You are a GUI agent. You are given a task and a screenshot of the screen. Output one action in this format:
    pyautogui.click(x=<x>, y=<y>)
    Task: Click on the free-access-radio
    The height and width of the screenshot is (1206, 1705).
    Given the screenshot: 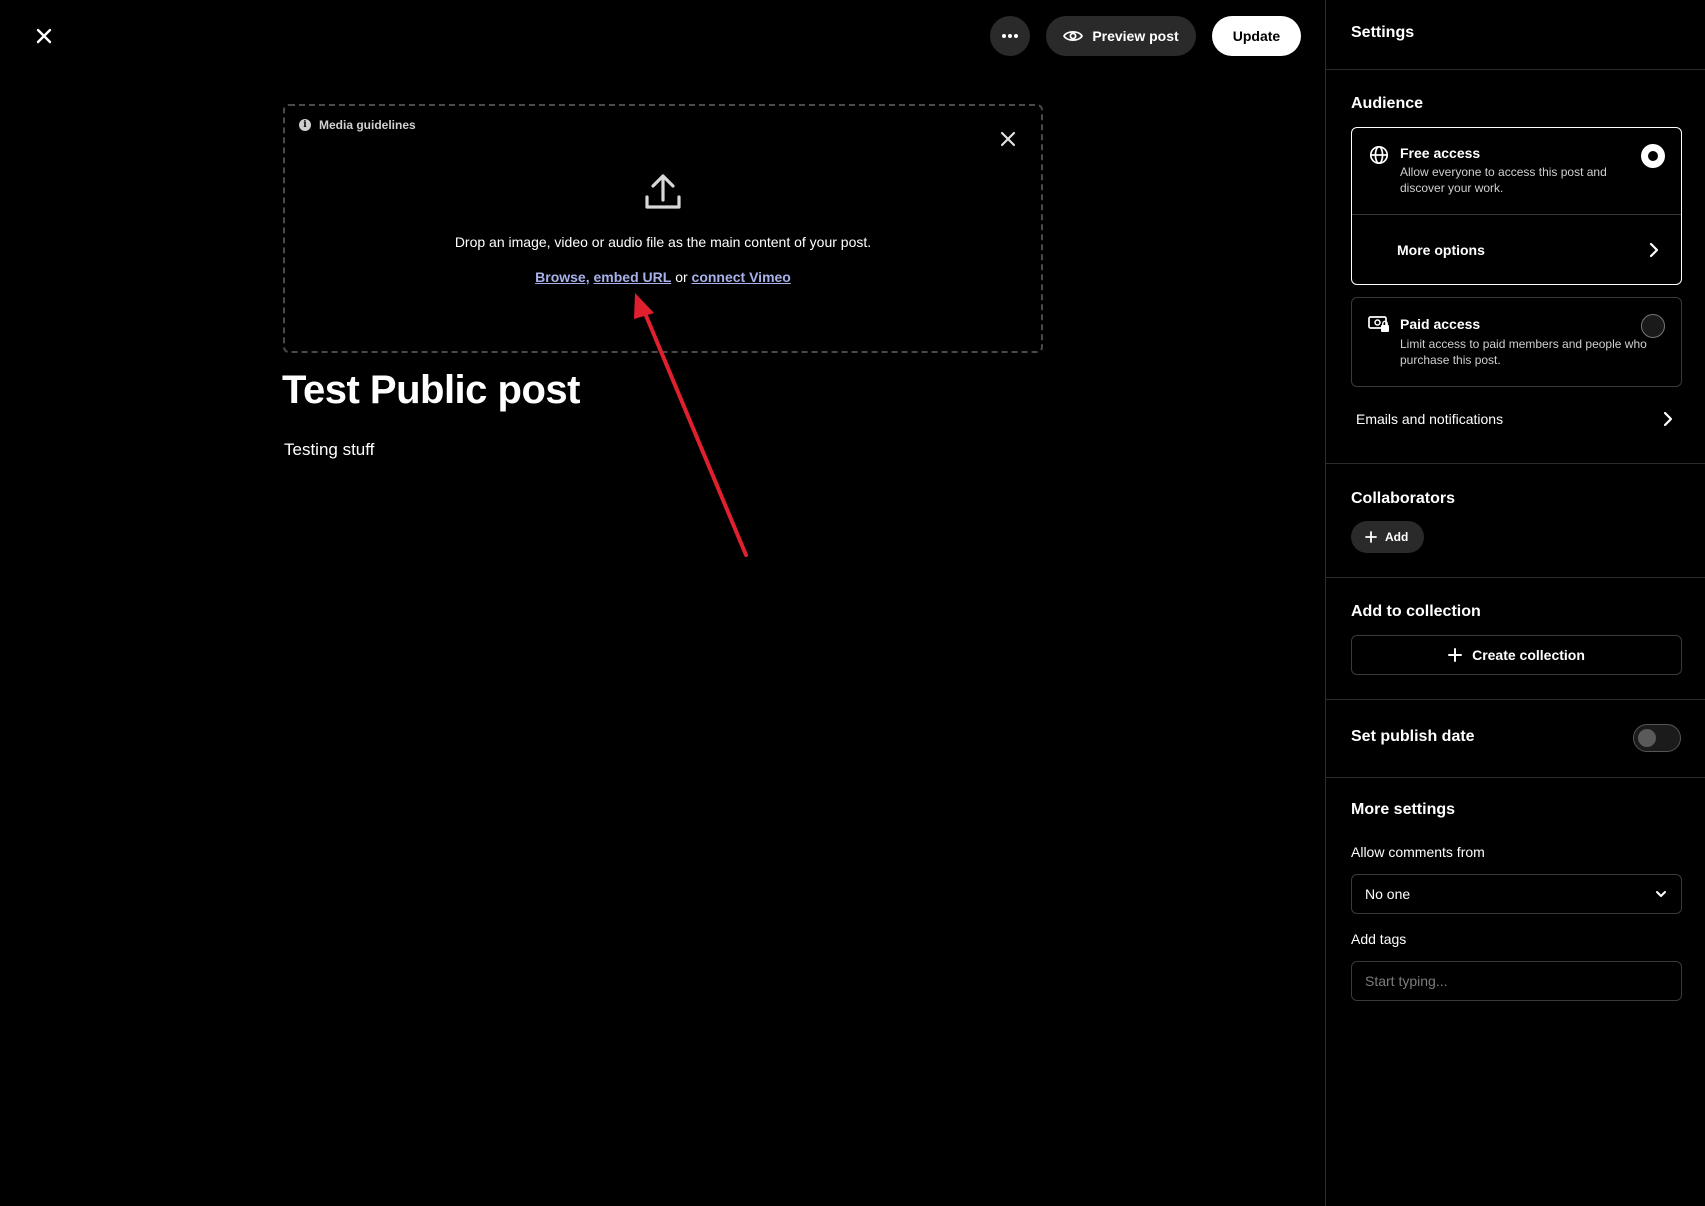 What is the action you would take?
    pyautogui.click(x=1653, y=156)
    